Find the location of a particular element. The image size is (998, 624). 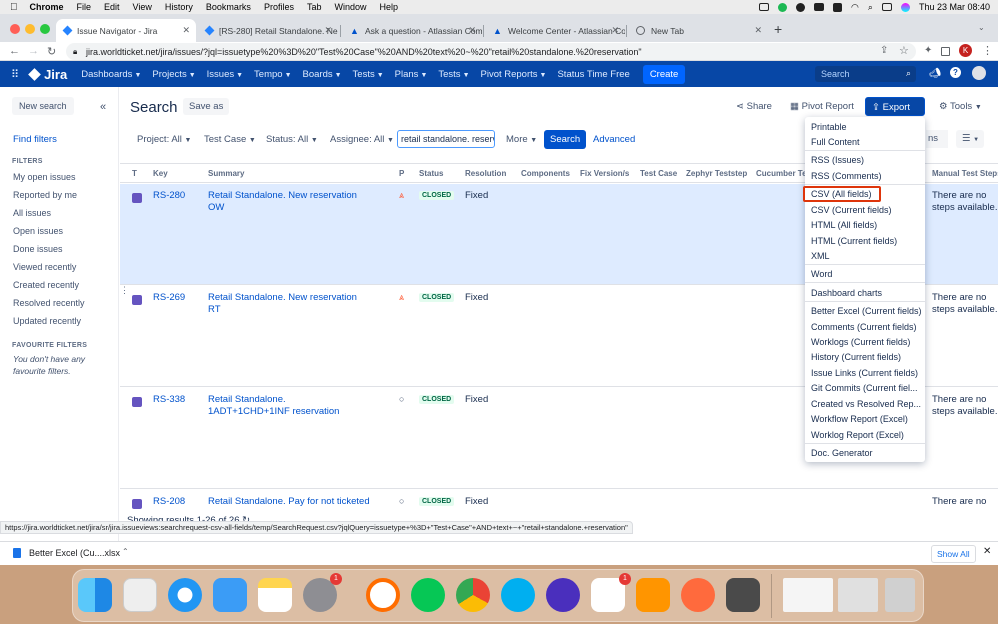

columns-button: ns is located at coordinates (937, 139).